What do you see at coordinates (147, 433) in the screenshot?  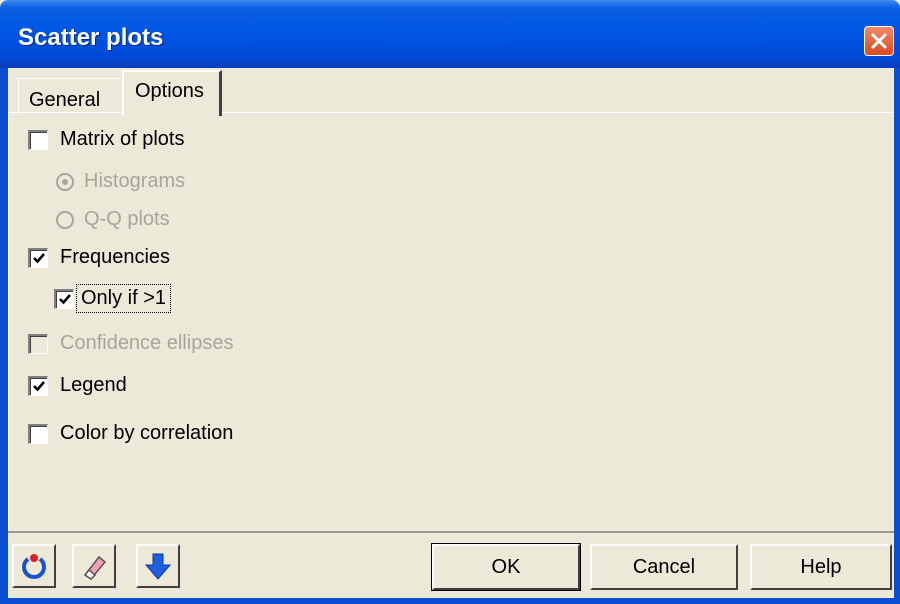 I see `color-by-correlation-label: Color by correlation` at bounding box center [147, 433].